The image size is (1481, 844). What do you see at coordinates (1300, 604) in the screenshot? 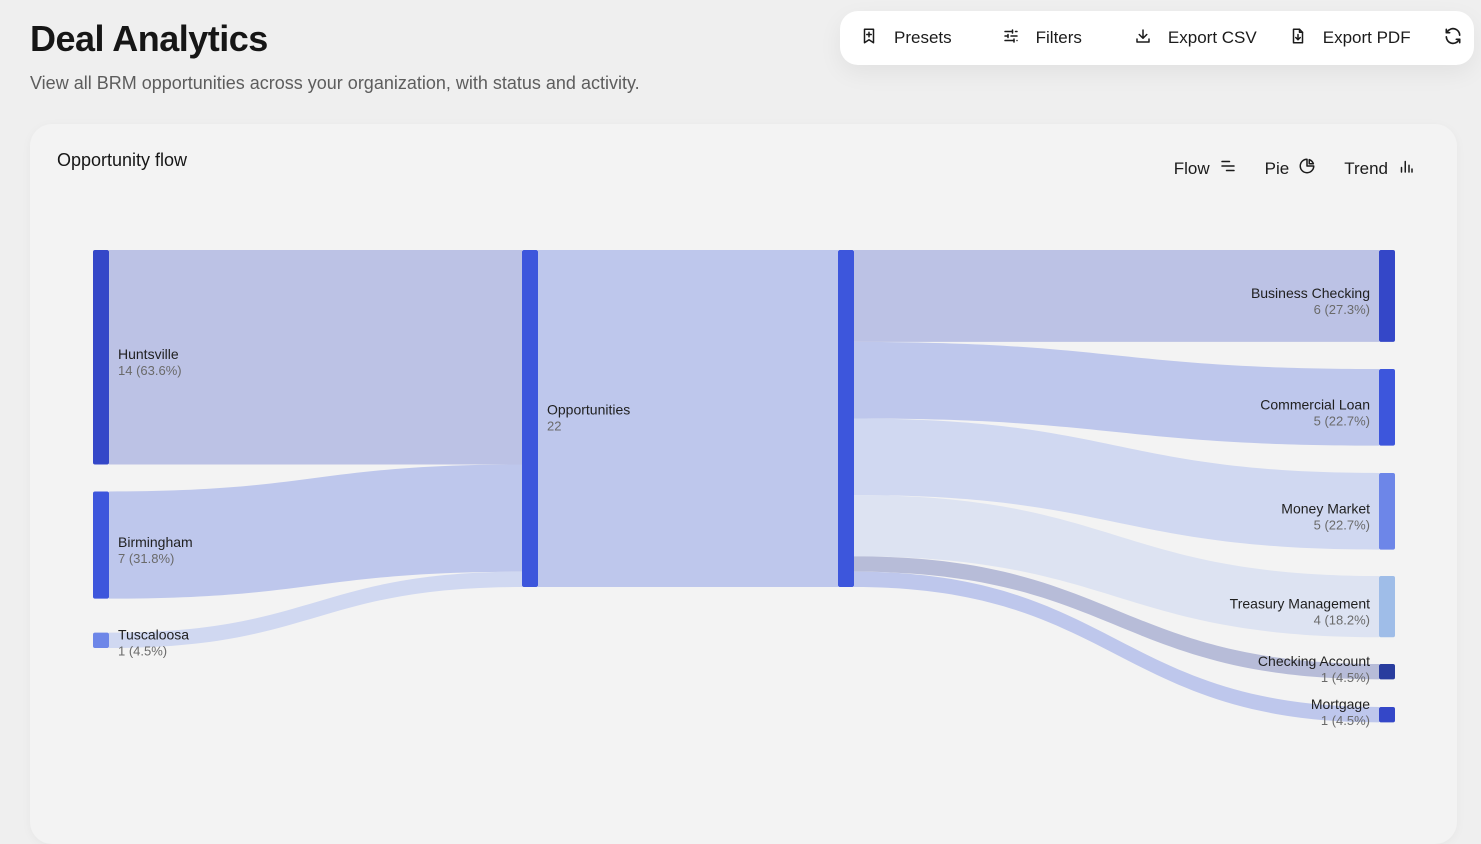
I see `node-label-treasury-management: Treasury Management` at bounding box center [1300, 604].